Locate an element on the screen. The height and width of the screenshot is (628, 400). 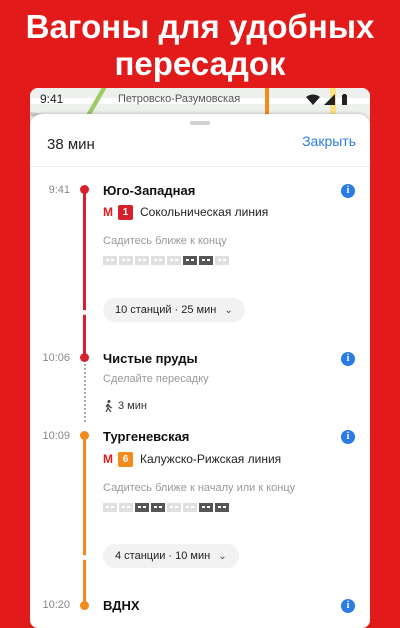
station-name: Тургеневская is located at coordinates (146, 436).